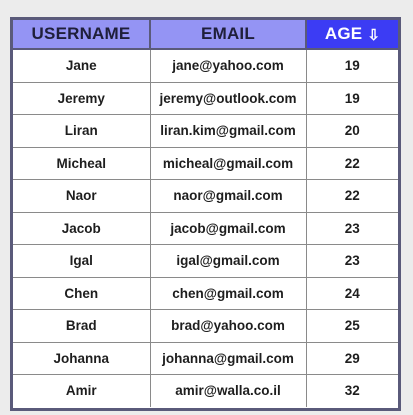 The width and height of the screenshot is (413, 415). Describe the element at coordinates (352, 131) in the screenshot. I see `cell-age: 20` at that location.